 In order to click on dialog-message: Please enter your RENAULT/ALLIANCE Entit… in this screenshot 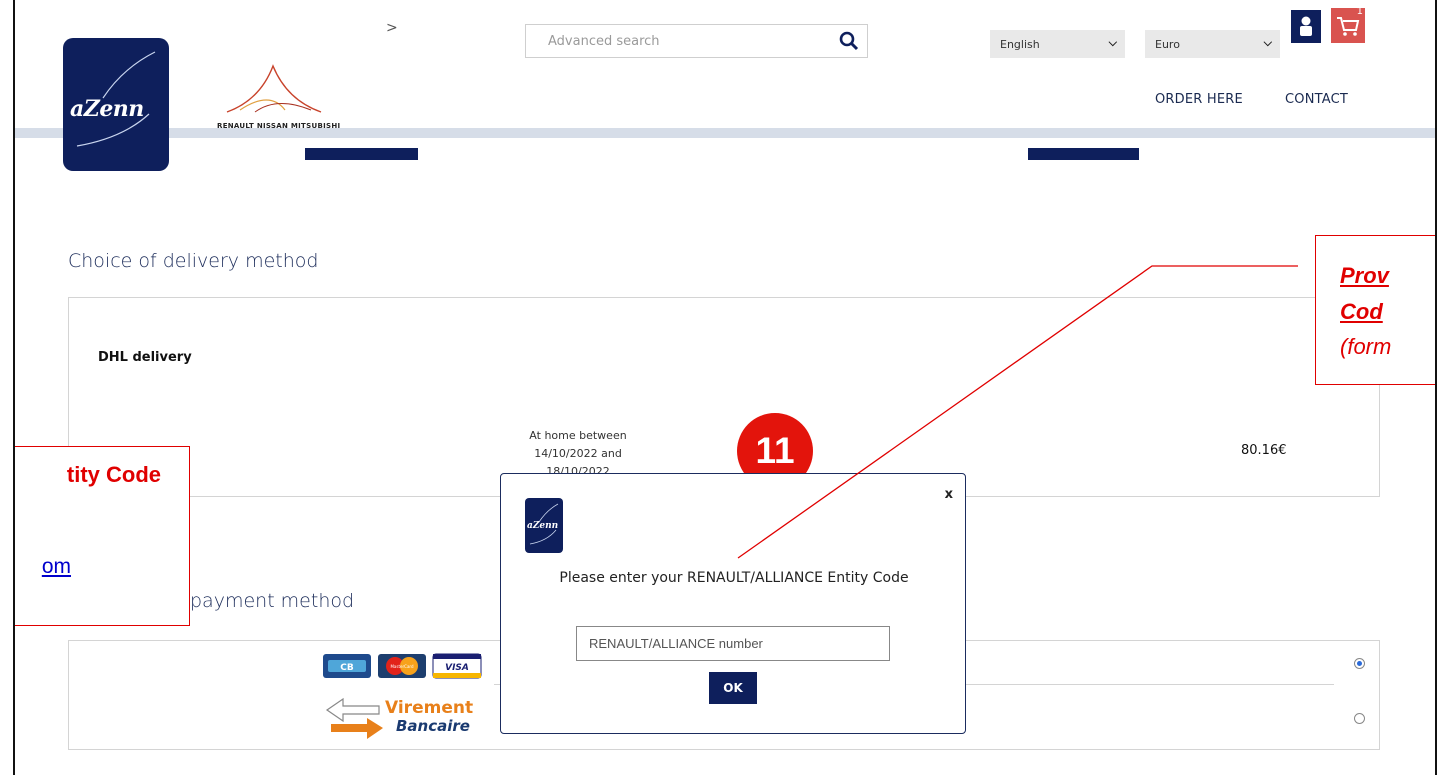, I will do `click(734, 578)`.